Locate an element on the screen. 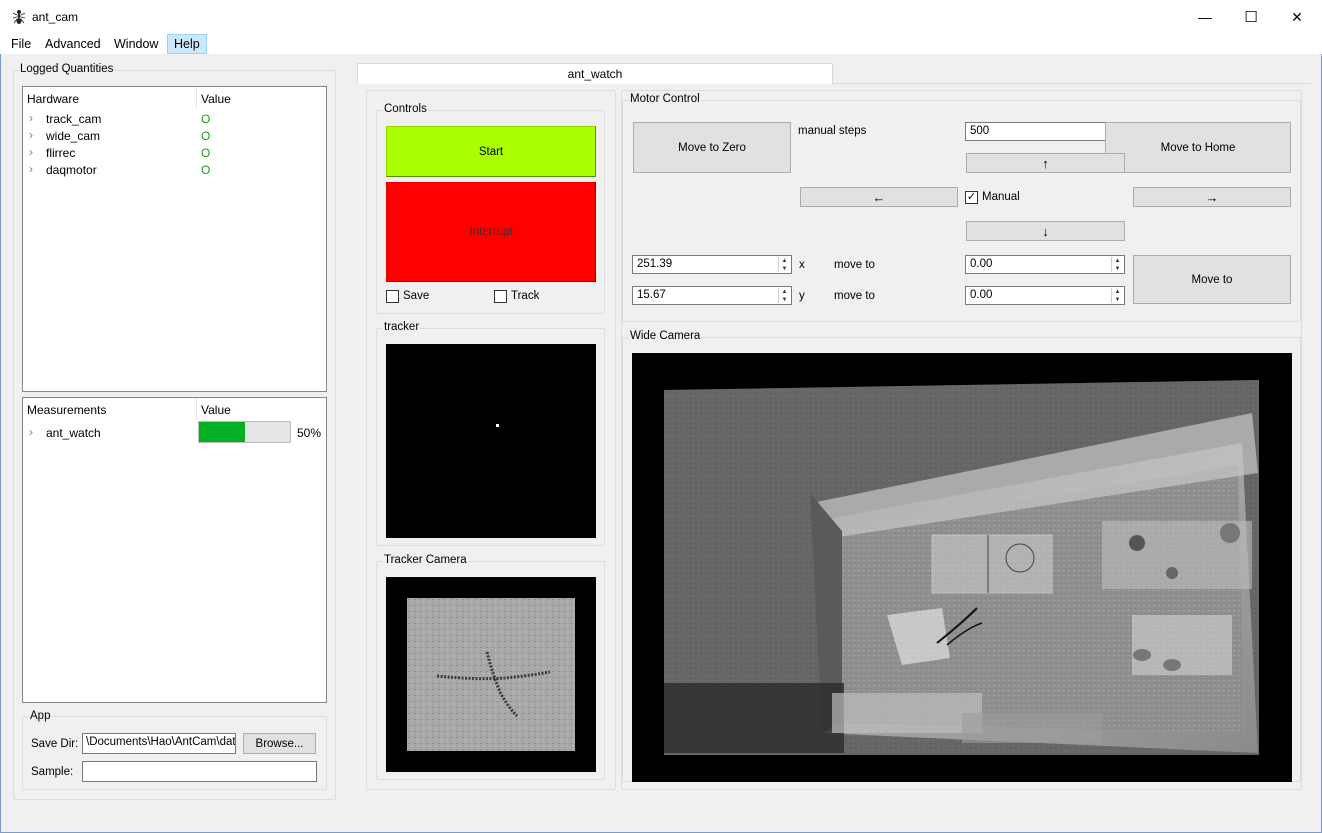 This screenshot has height=833, width=1322. maximize-icon: ☐ is located at coordinates (1251, 17).